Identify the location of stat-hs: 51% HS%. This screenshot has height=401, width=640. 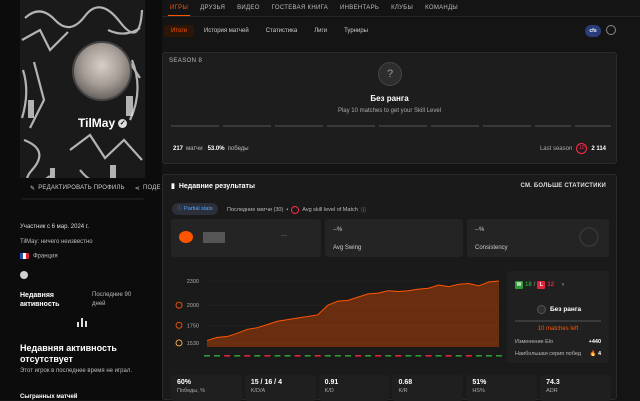
(502, 388).